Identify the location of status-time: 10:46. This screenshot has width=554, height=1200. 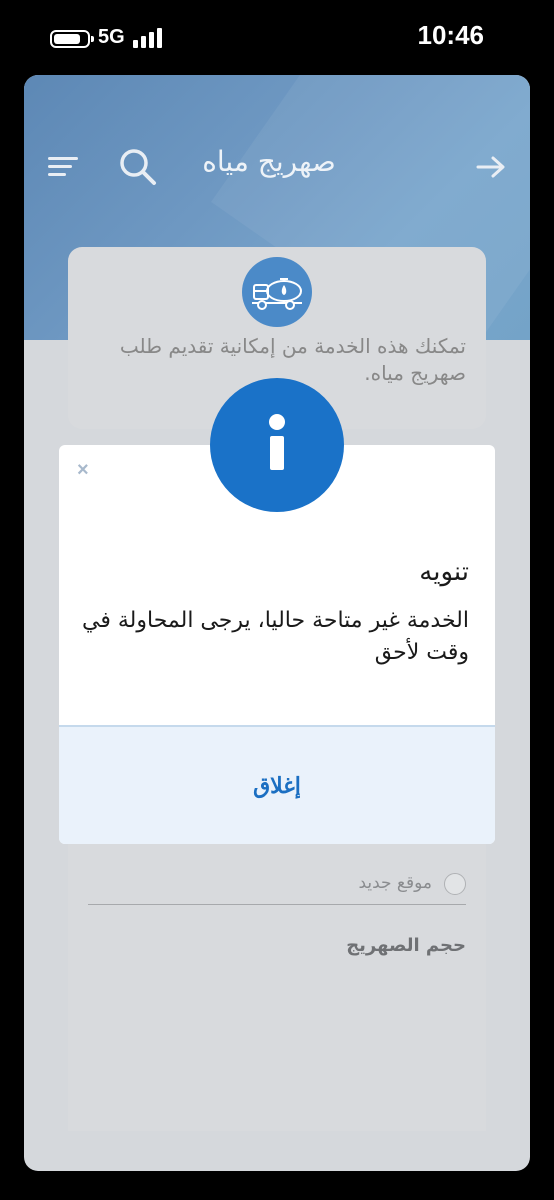
(451, 35).